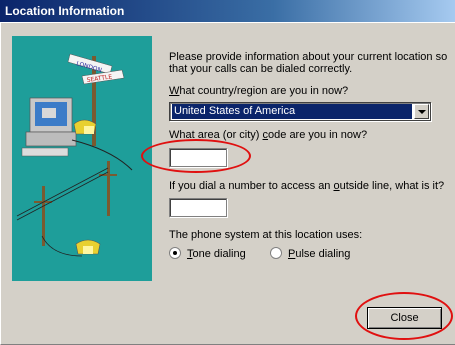 Image resolution: width=455 pixels, height=345 pixels. What do you see at coordinates (89, 130) in the screenshot?
I see `phone-top-dial` at bounding box center [89, 130].